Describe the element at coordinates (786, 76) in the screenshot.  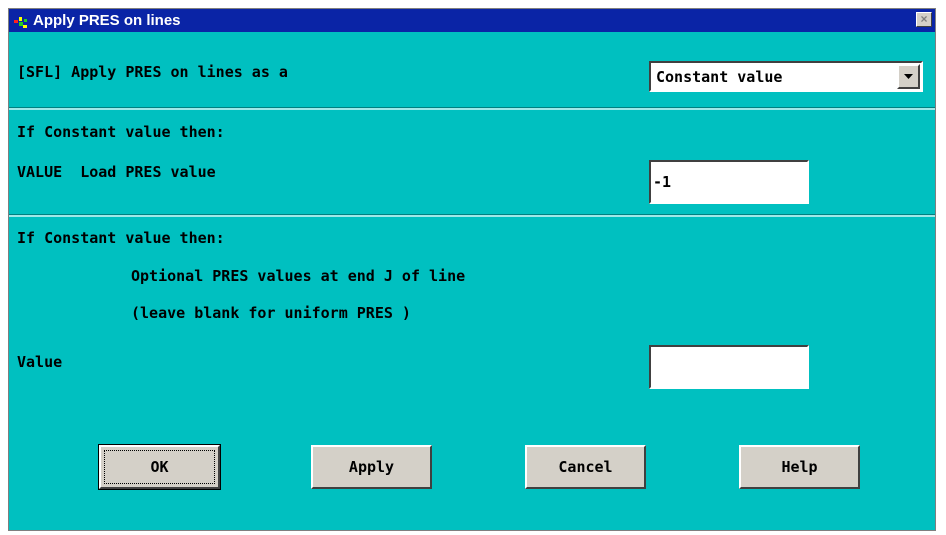
I see `apply-as-select: Constant value` at that location.